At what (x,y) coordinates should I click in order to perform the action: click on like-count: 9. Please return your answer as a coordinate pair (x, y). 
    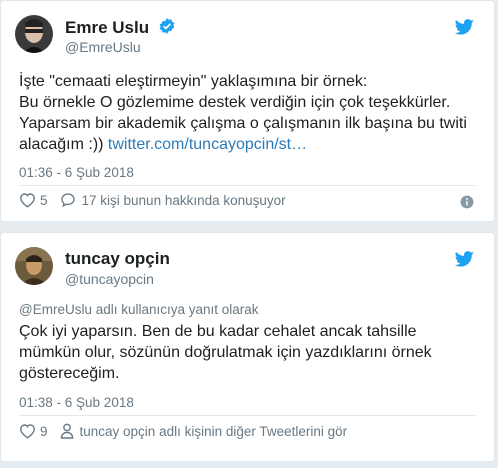
    Looking at the image, I should click on (44, 431).